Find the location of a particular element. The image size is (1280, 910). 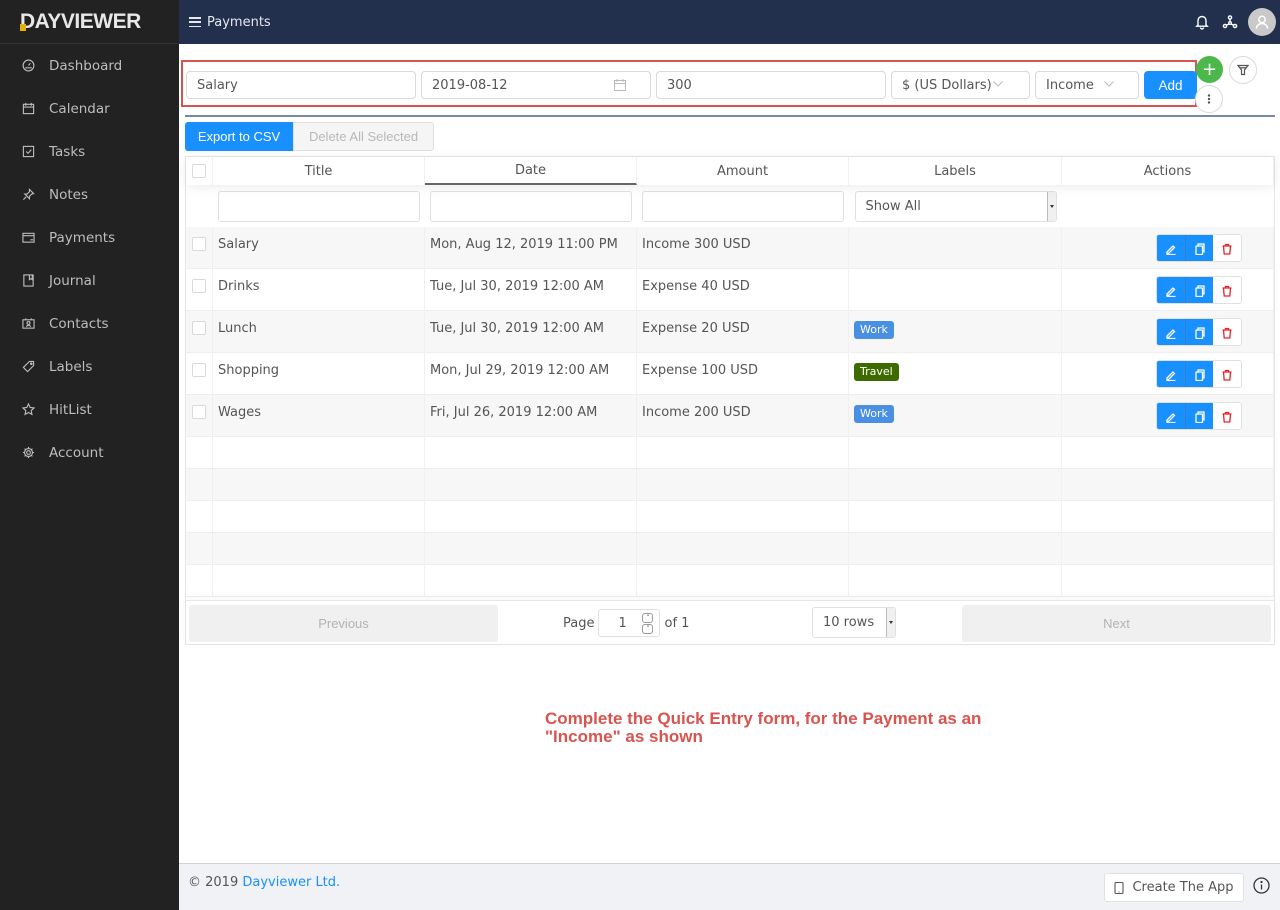

rows-per-page-select: 10 rows is located at coordinates (854, 622).